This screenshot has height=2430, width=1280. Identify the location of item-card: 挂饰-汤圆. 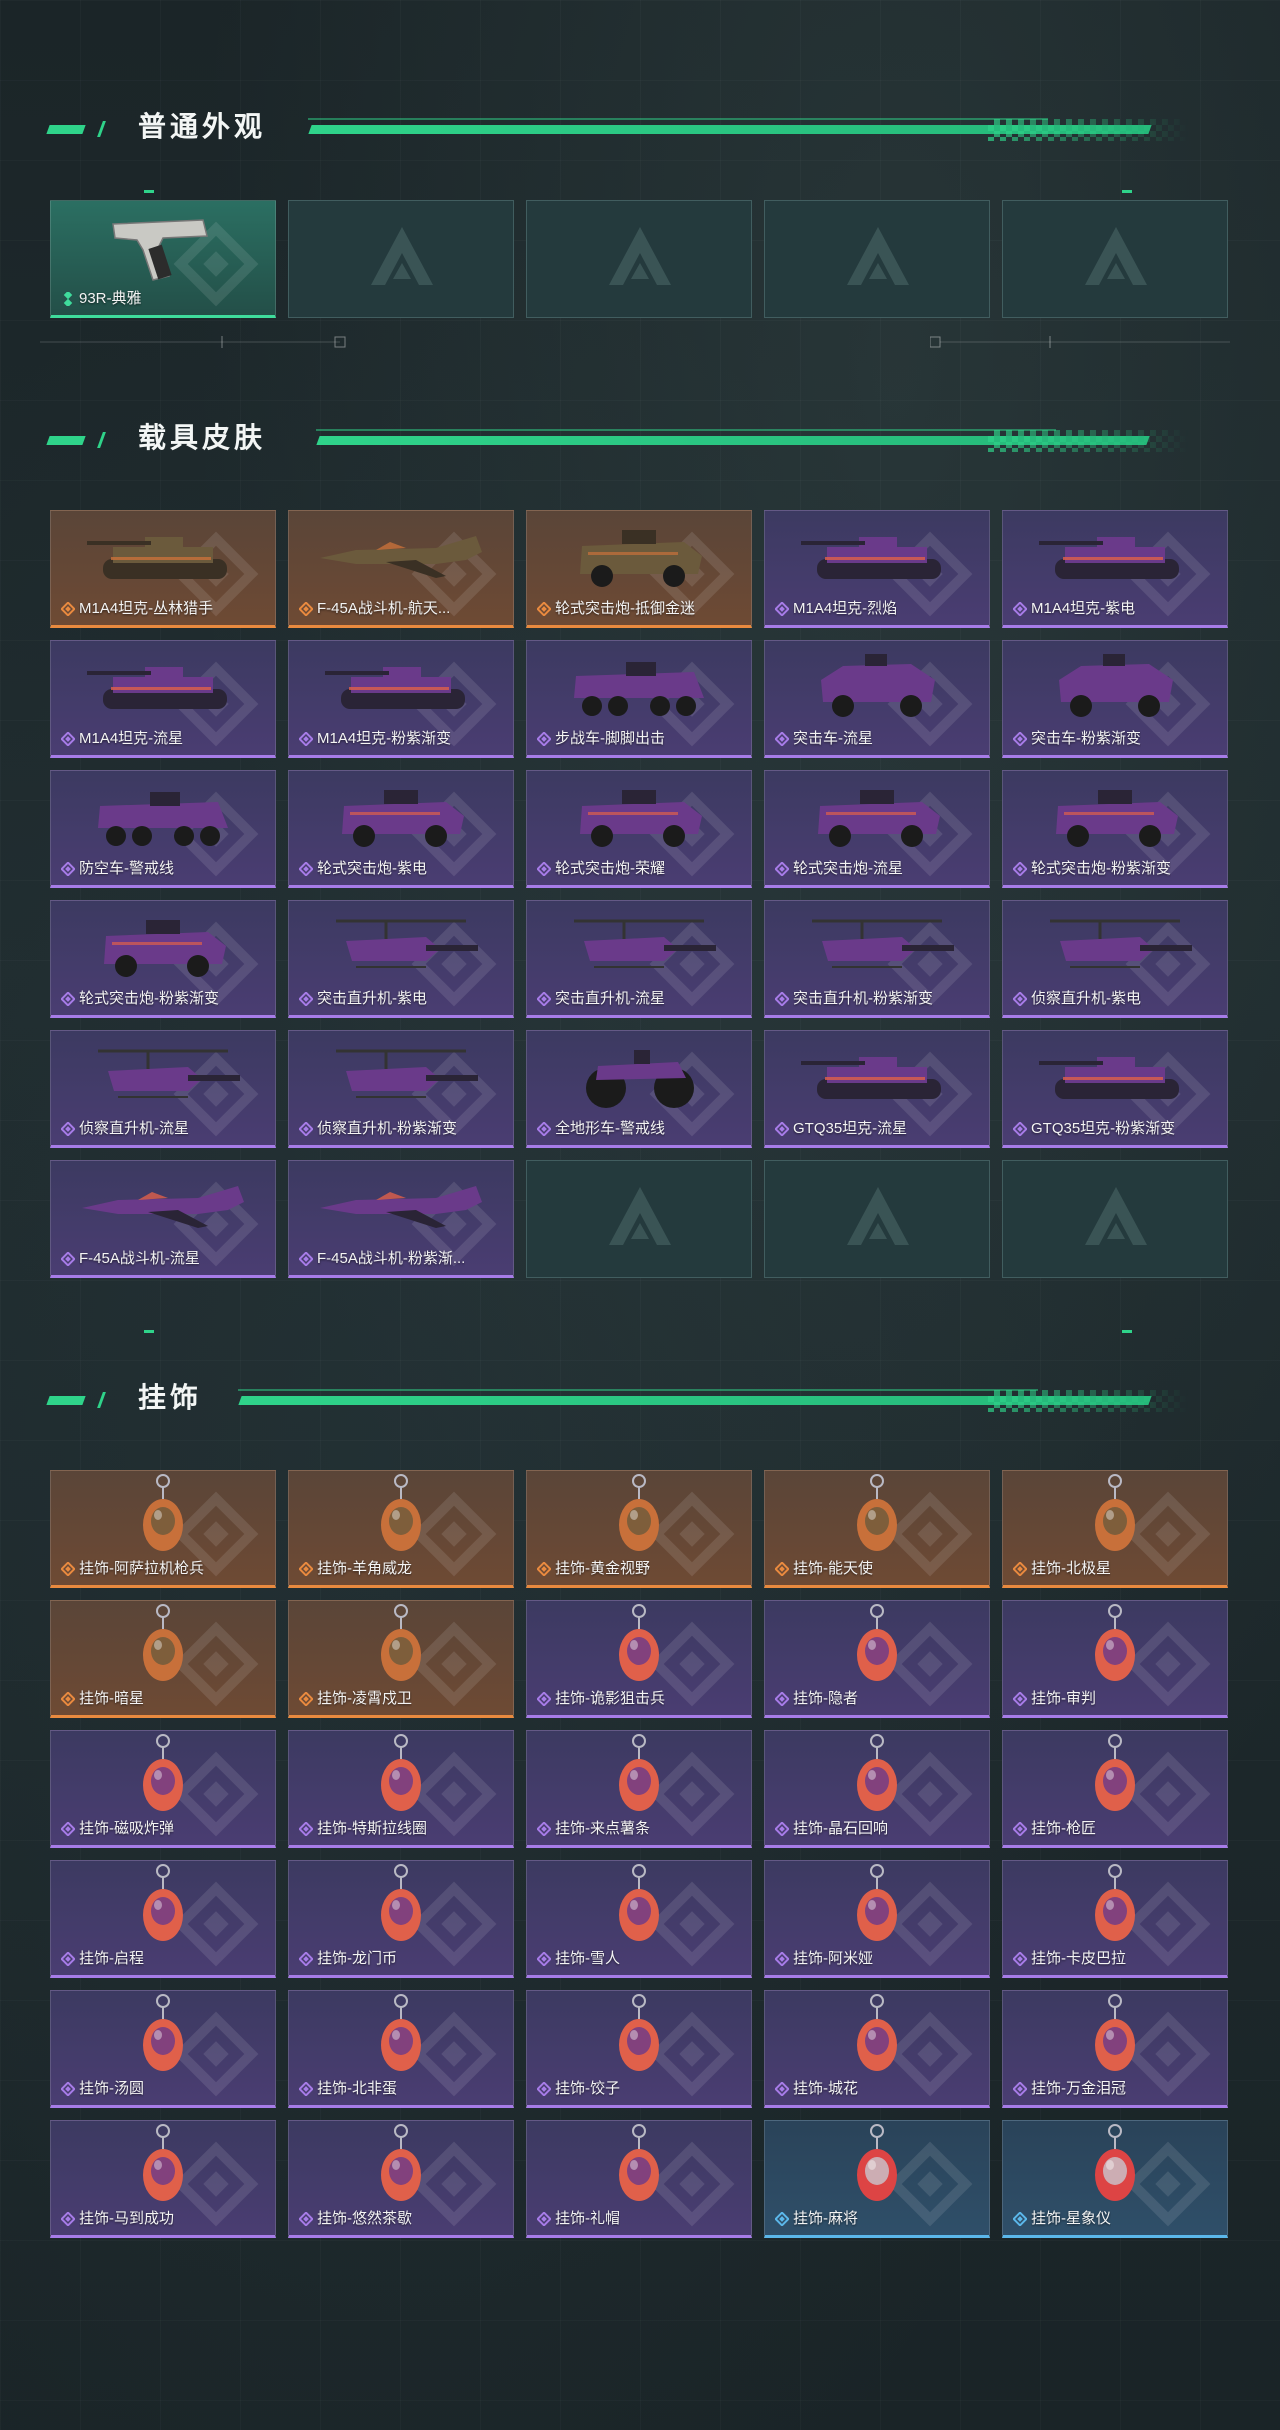
(163, 2049).